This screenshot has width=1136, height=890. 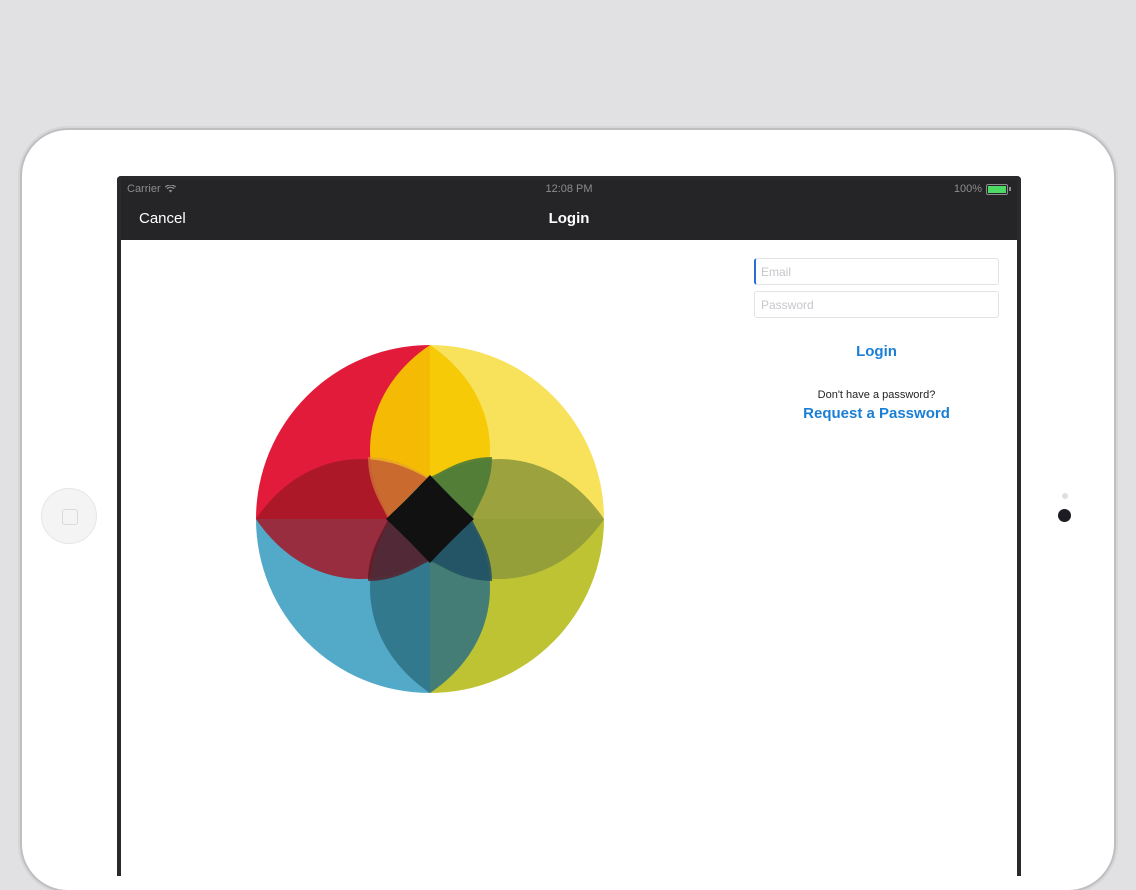 I want to click on page-title: Login, so click(x=569, y=218).